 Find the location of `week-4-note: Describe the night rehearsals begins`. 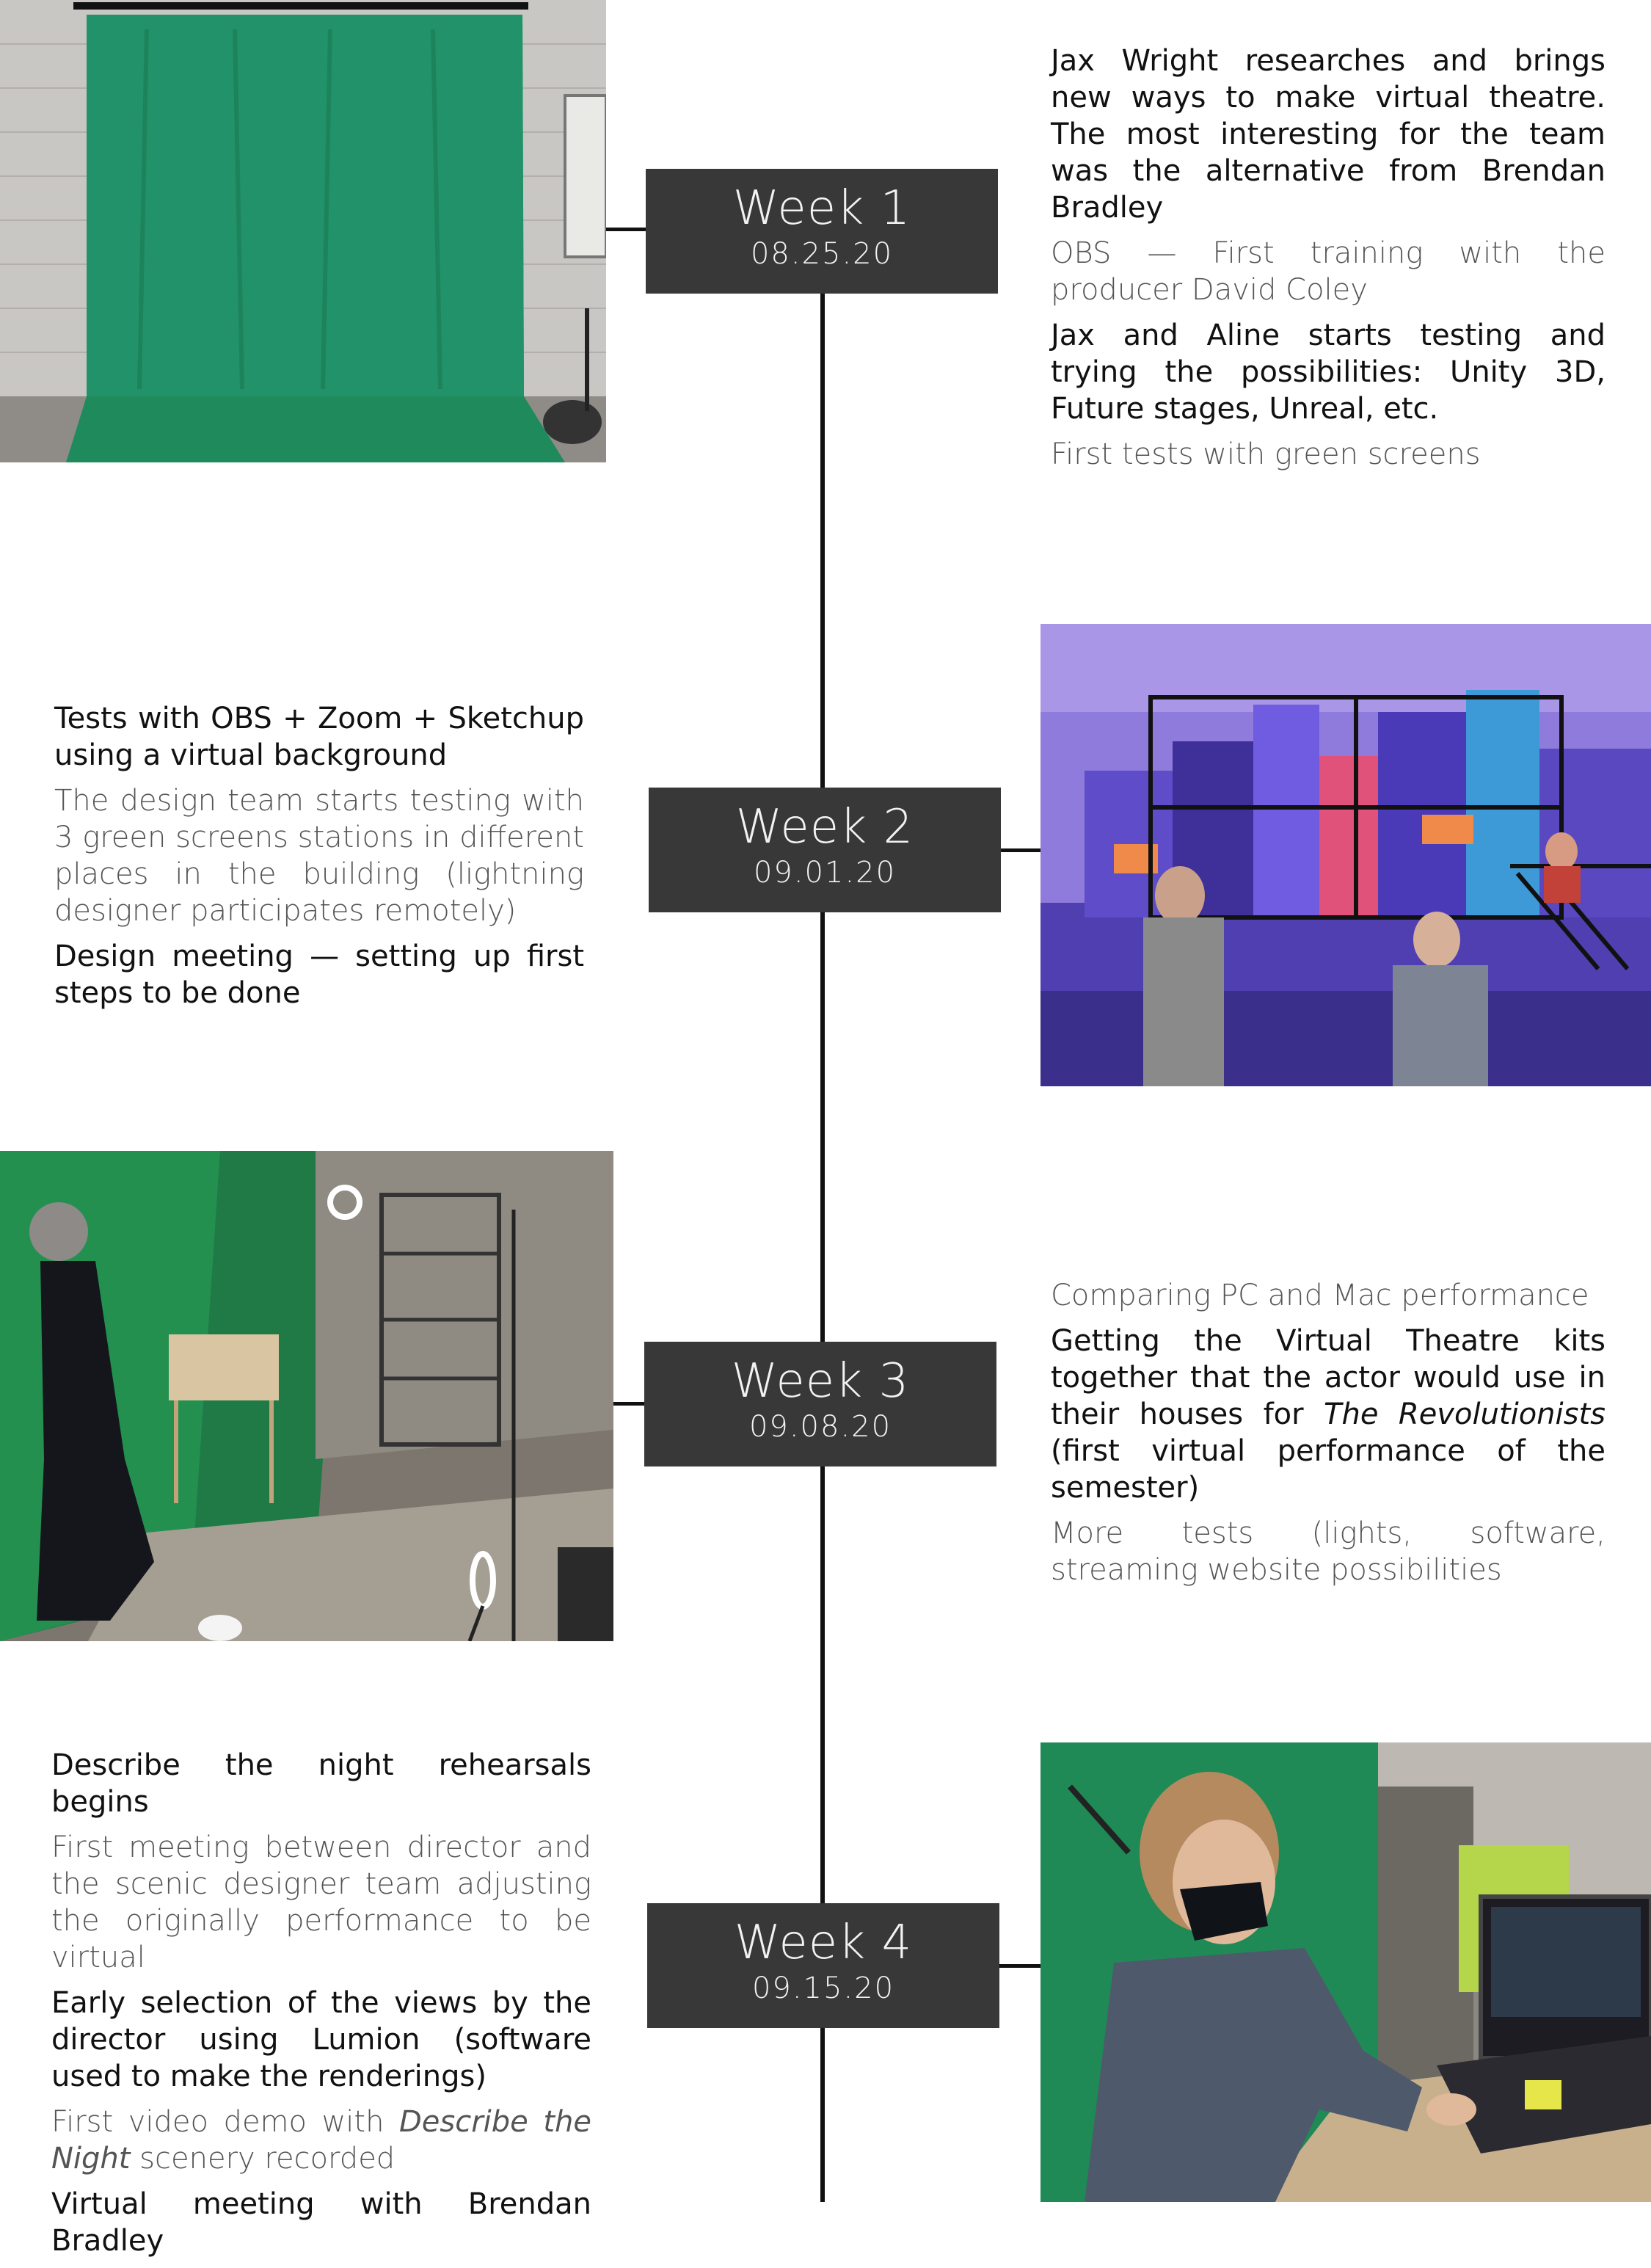

week-4-note: Describe the night rehearsals begins is located at coordinates (321, 1783).